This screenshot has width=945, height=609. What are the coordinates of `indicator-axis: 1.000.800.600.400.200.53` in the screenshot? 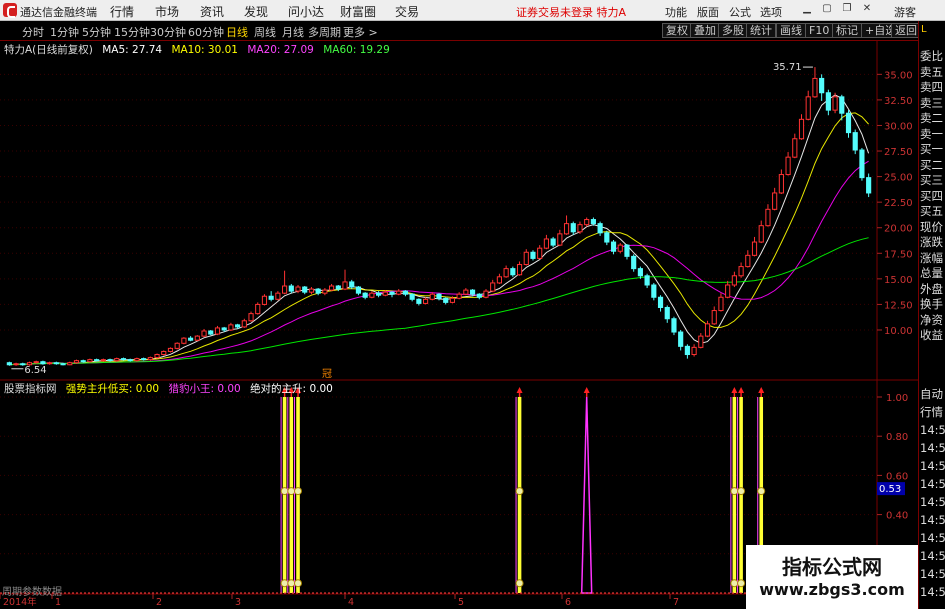 It's located at (892, 477).